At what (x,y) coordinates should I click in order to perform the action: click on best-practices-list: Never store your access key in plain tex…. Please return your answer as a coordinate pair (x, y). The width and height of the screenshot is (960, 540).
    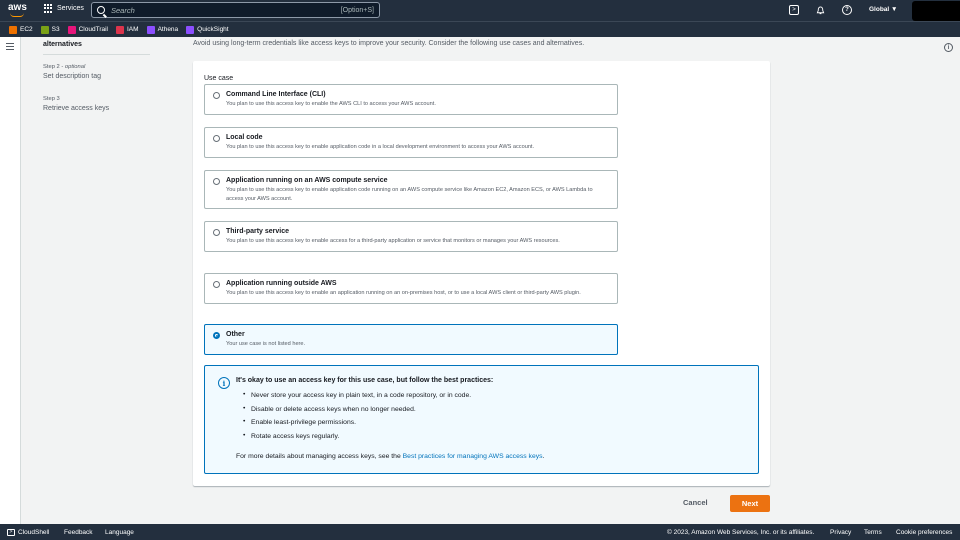
    Looking at the image, I should click on (357, 418).